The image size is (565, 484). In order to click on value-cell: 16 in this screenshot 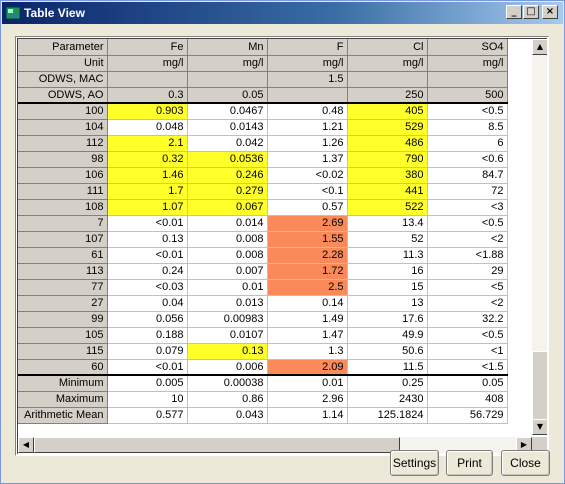, I will do `click(387, 271)`.